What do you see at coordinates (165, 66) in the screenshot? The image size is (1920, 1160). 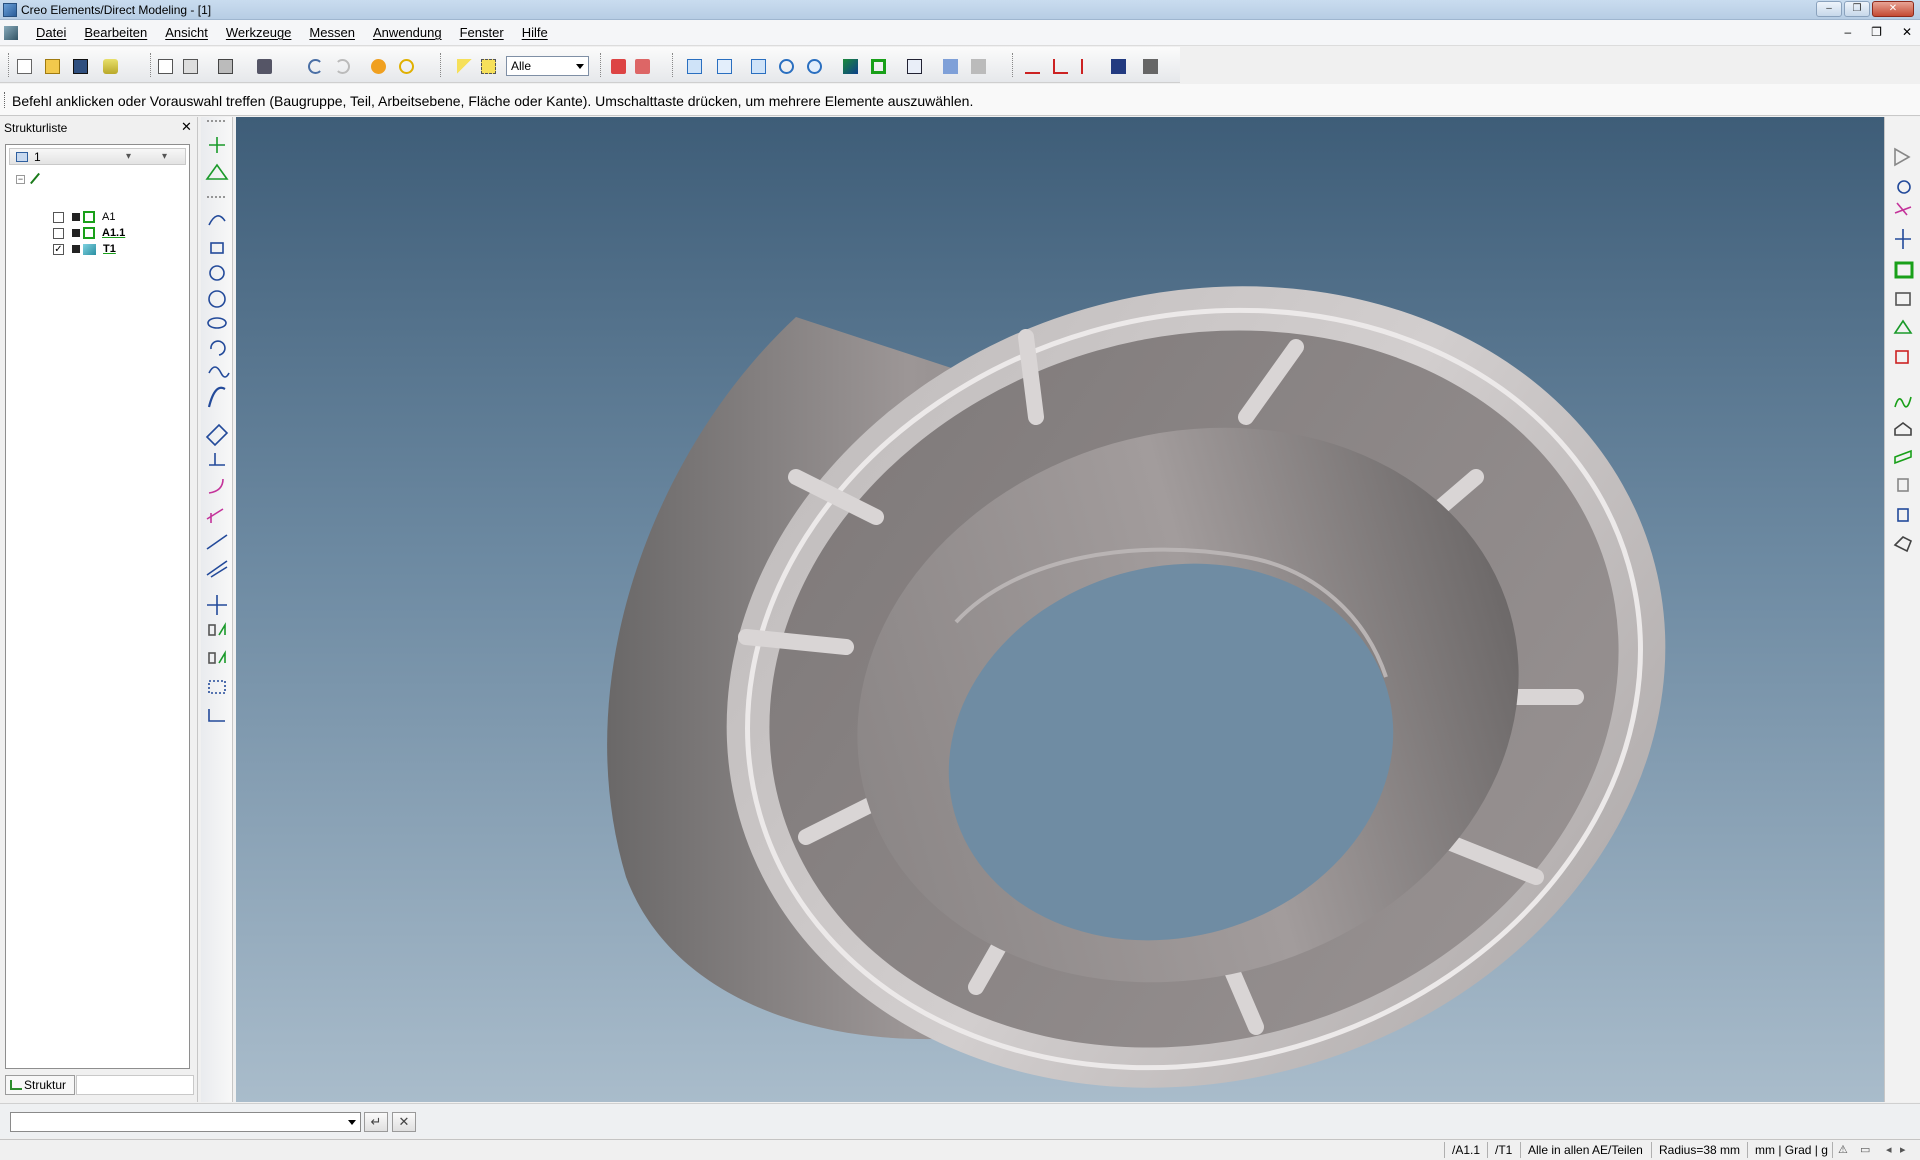 I see `copy-icon` at bounding box center [165, 66].